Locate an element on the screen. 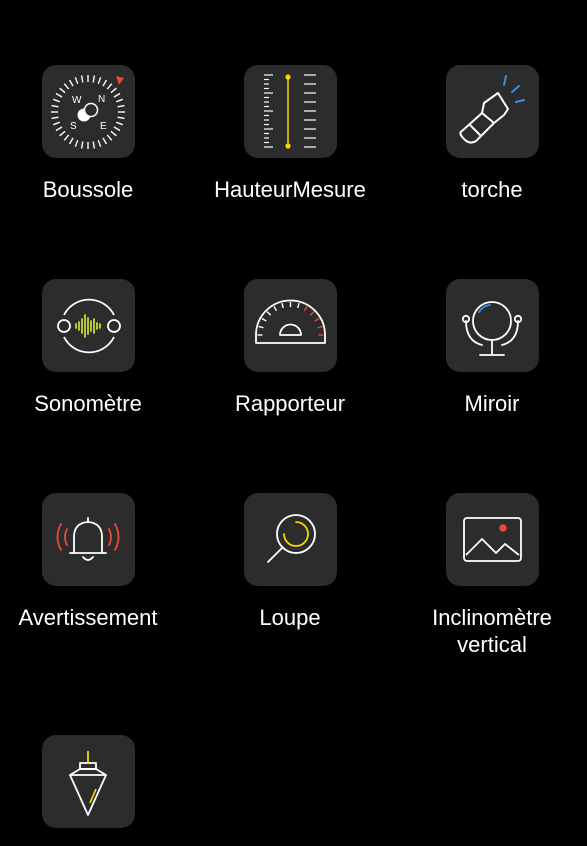  app-height-measure: HauteurMesure is located at coordinates (290, 134).